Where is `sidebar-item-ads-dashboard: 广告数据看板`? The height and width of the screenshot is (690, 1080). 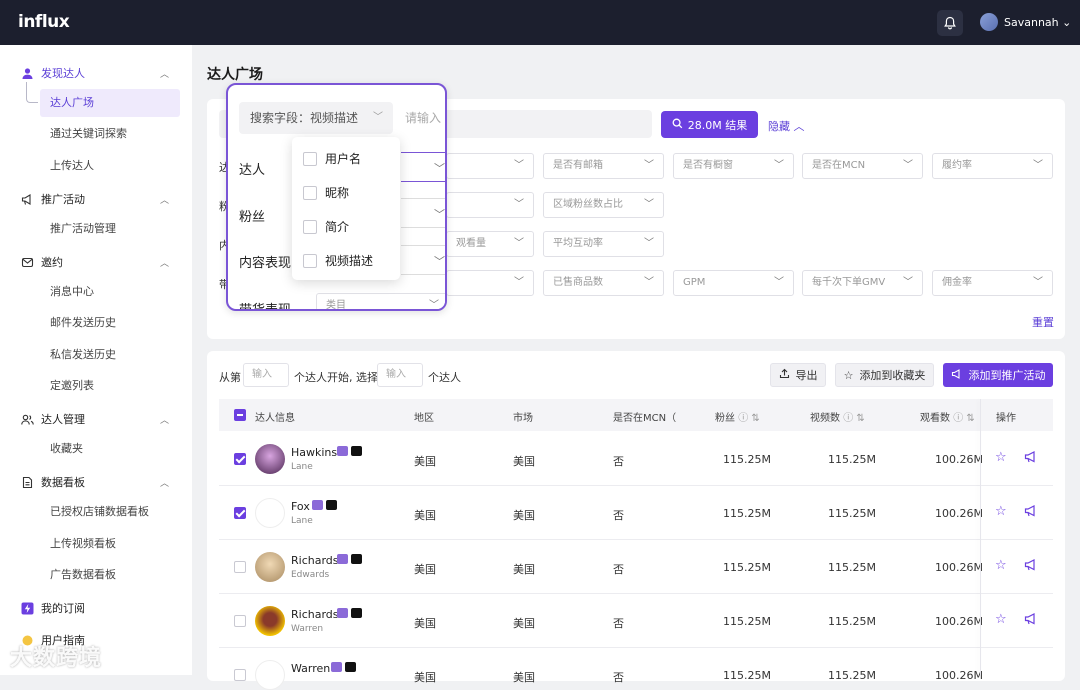
sidebar-item-ads-dashboard: 广告数据看板 is located at coordinates (110, 575).